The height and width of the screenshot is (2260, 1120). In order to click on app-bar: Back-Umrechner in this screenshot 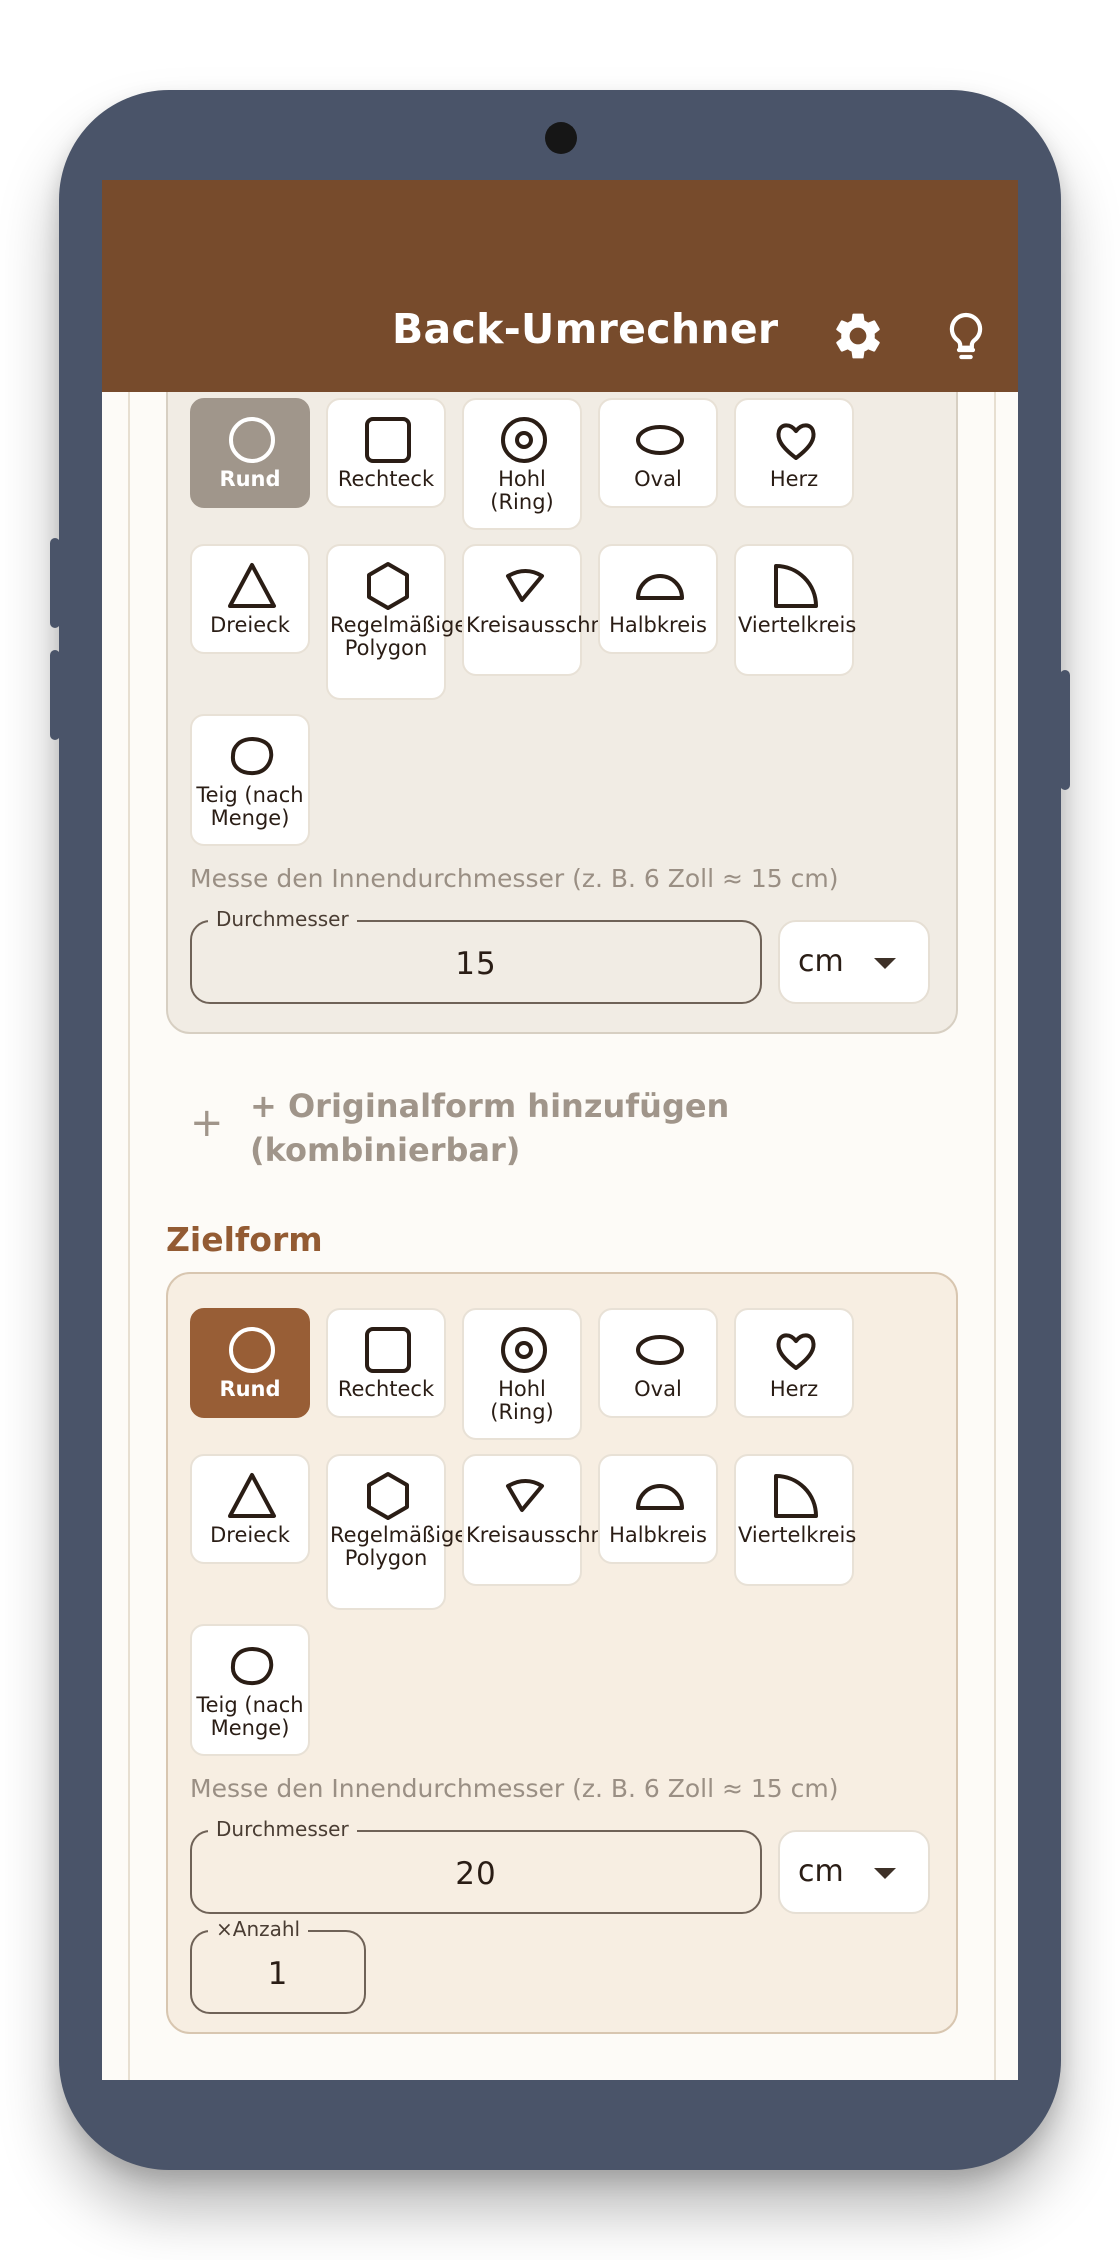, I will do `click(560, 286)`.